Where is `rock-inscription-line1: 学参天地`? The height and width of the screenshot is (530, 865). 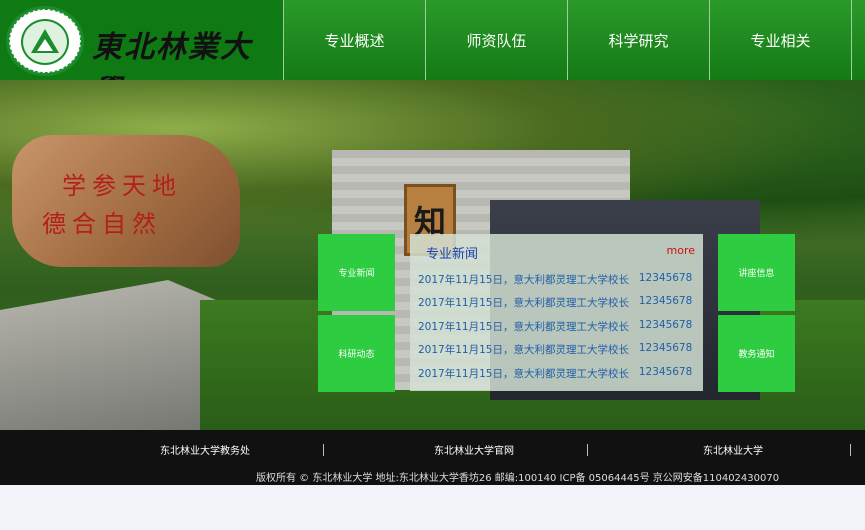
rock-inscription-line1: 学参天地 is located at coordinates (122, 186).